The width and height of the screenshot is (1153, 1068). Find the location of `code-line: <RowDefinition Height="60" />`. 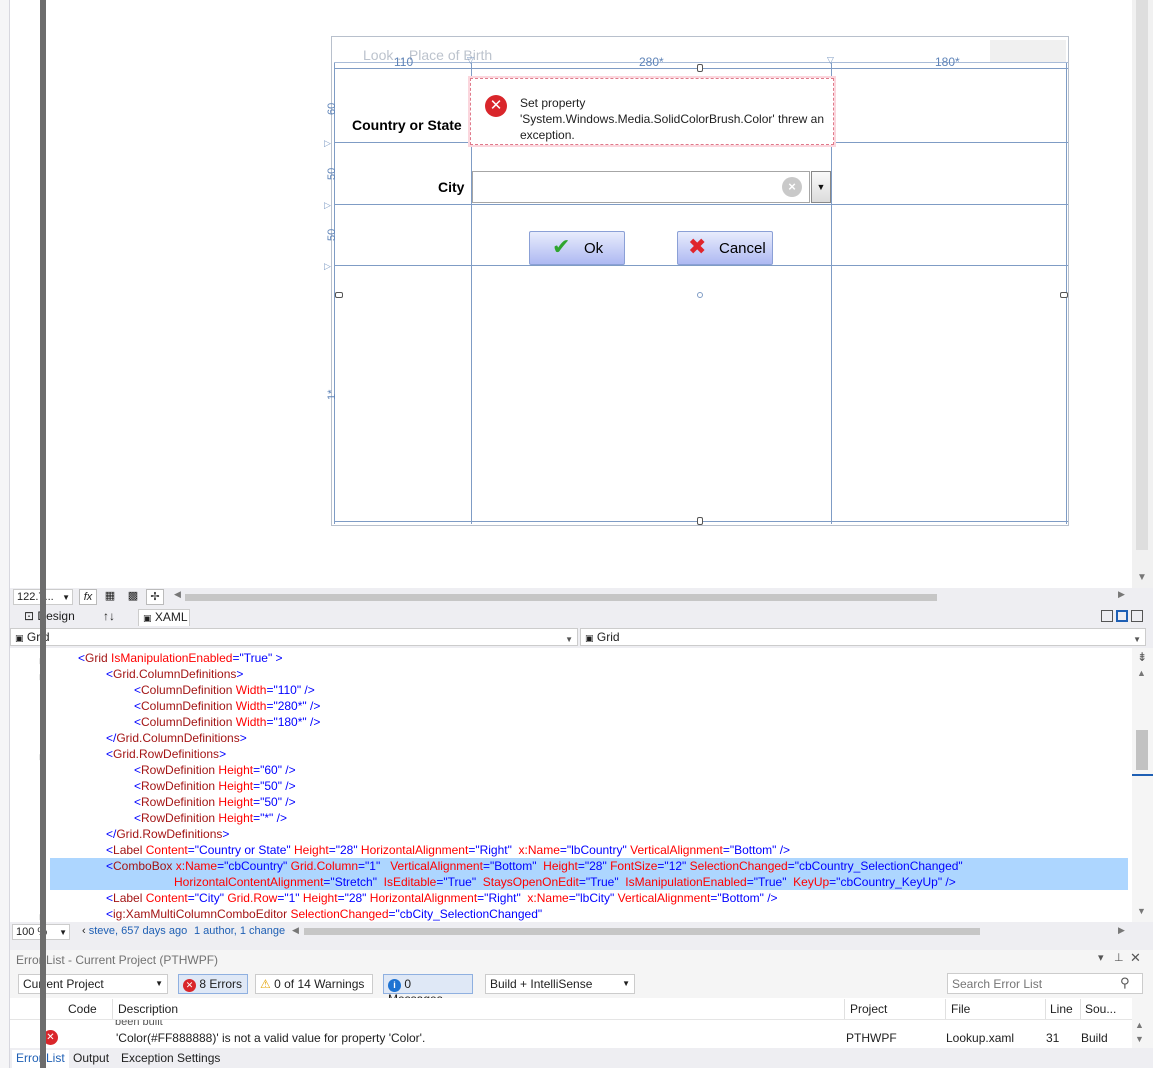

code-line: <RowDefinition Height="60" /> is located at coordinates (215, 770).